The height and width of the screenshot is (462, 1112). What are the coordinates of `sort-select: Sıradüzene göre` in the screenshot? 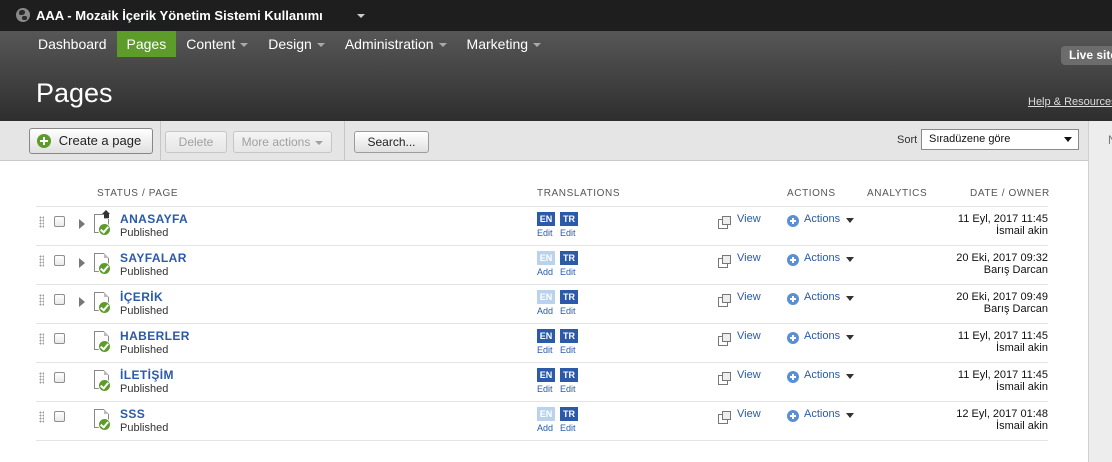 It's located at (1000, 139).